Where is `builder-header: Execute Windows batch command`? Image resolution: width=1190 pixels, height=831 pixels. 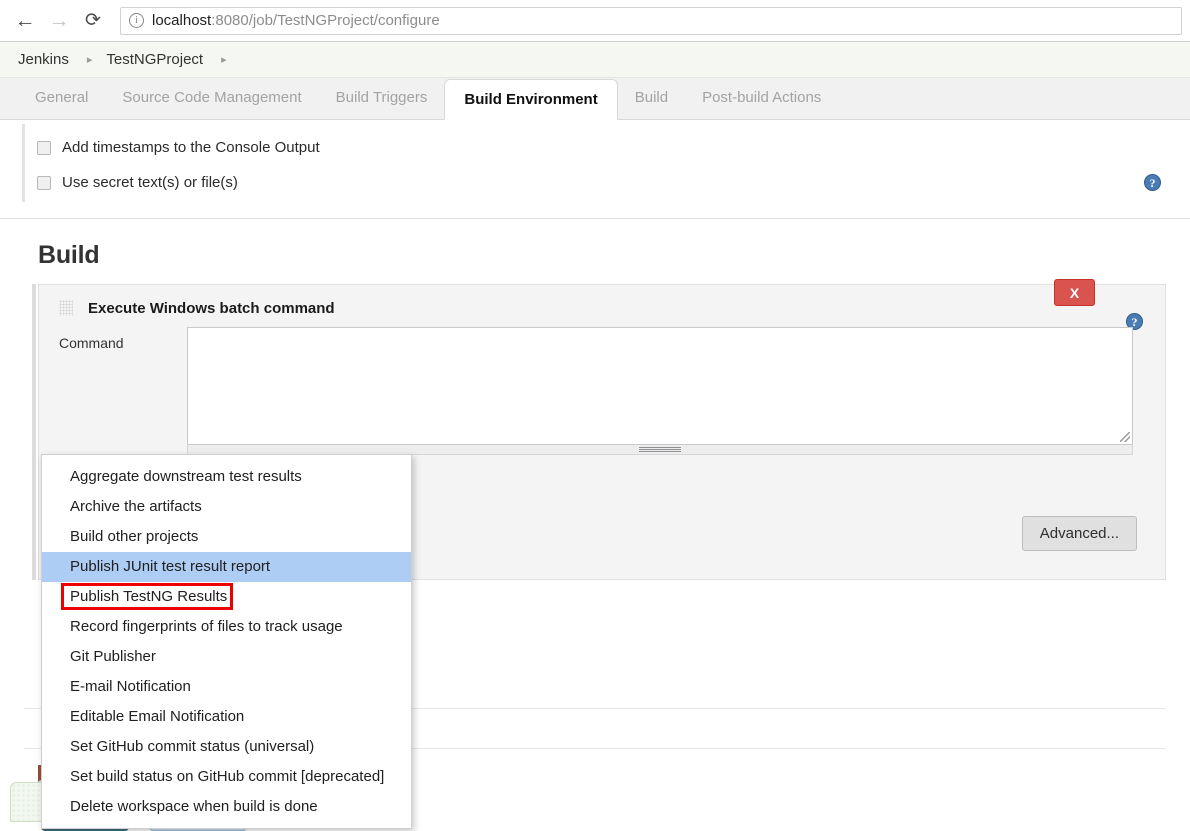 builder-header: Execute Windows batch command is located at coordinates (602, 308).